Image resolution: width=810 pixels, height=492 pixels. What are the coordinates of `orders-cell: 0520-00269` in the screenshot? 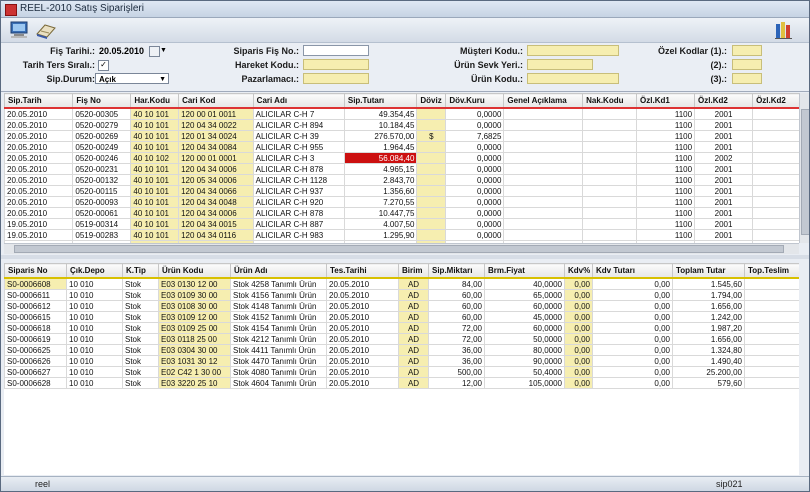 It's located at (102, 136).